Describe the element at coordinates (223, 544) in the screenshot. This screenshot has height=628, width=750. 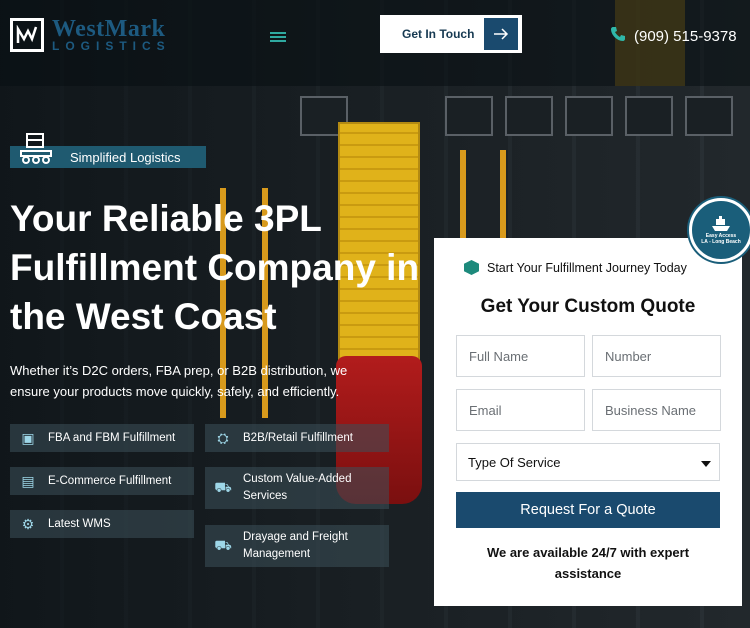
I see `truck-icon: ⛟` at that location.